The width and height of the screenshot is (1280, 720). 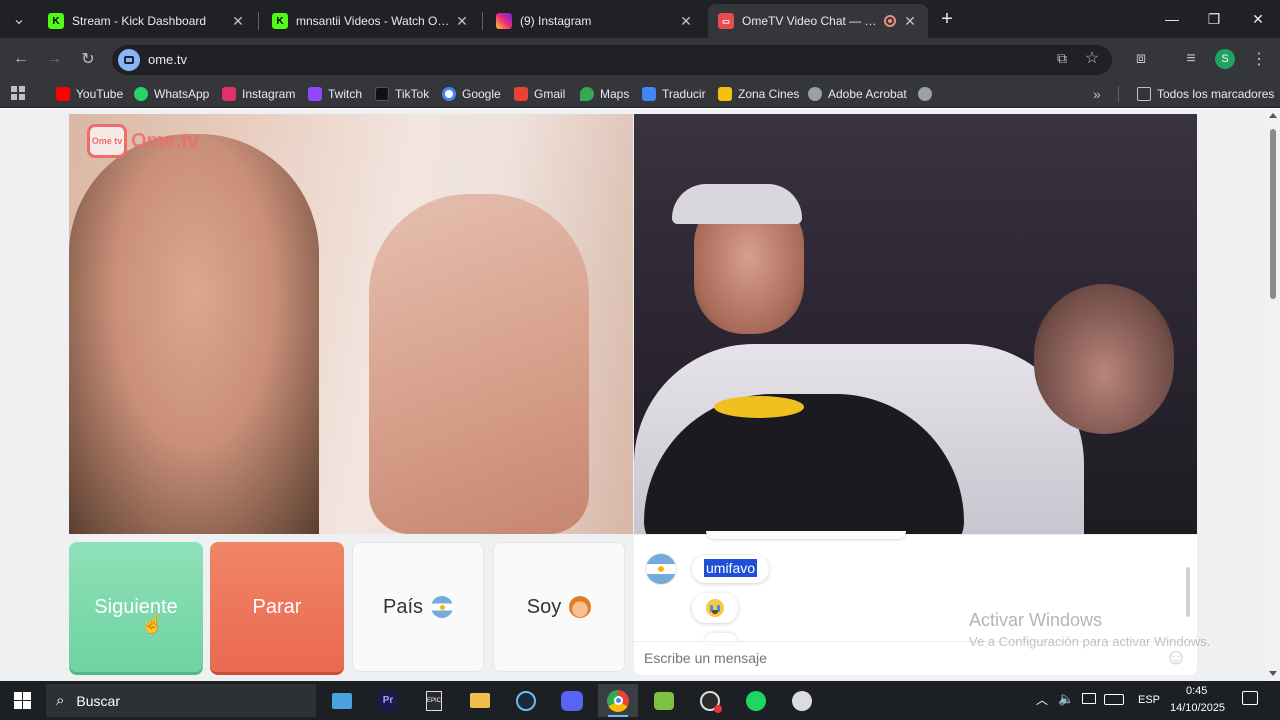 What do you see at coordinates (147, 21) in the screenshot?
I see `tab-kick-dashboard: K Stream - Kick Dashboard ✕` at bounding box center [147, 21].